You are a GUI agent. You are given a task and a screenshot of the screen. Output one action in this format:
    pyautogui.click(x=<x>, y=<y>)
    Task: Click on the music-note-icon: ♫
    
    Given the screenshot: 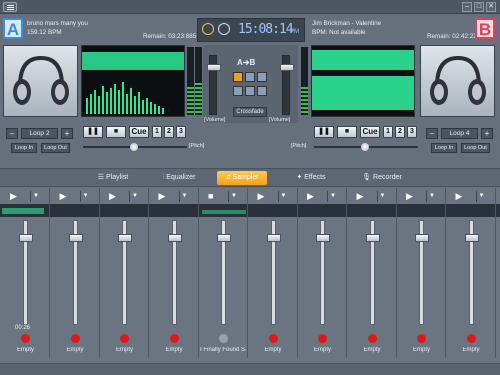 What is the action you would take?
    pyautogui.click(x=229, y=177)
    